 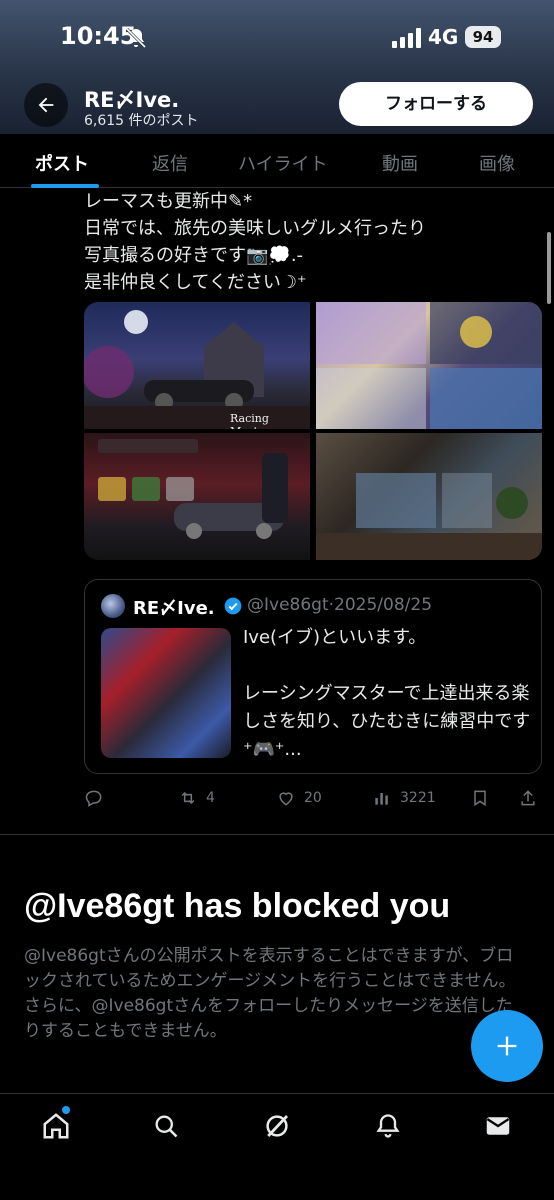 What do you see at coordinates (381, 799) in the screenshot?
I see `views-chart-icon` at bounding box center [381, 799].